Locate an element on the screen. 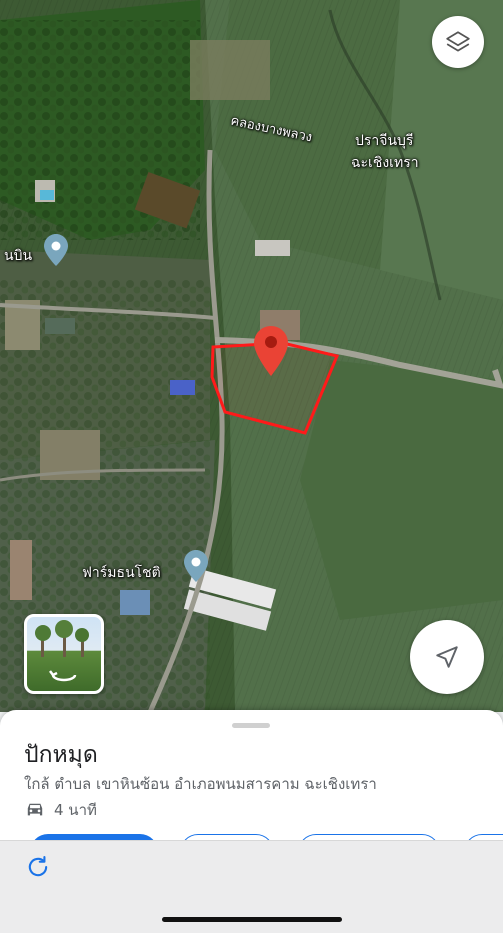 The width and height of the screenshot is (503, 933). my-location-button is located at coordinates (447, 657).